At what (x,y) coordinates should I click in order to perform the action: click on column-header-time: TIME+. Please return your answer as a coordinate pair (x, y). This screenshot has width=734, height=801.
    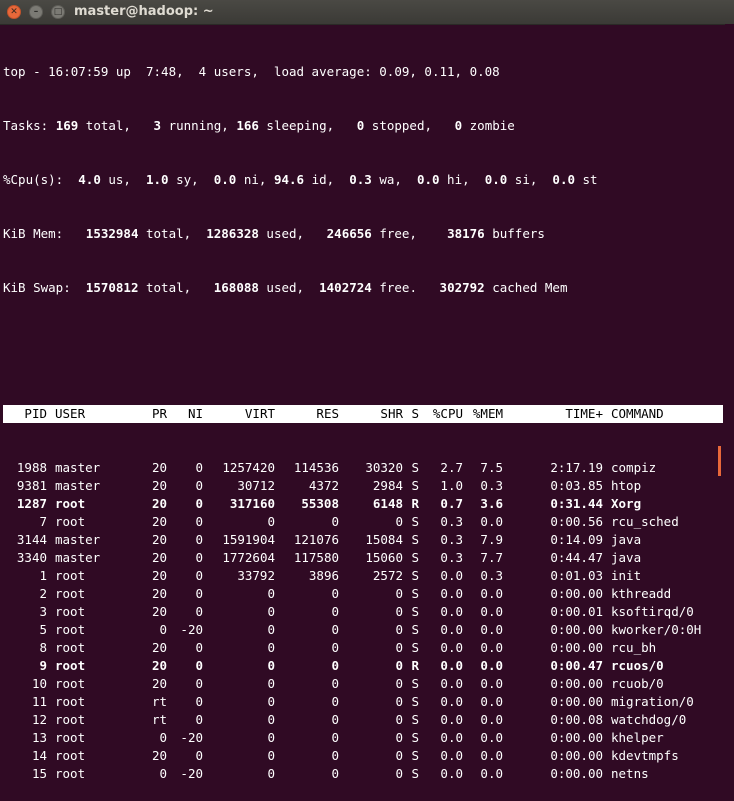
    Looking at the image, I should click on (553, 414).